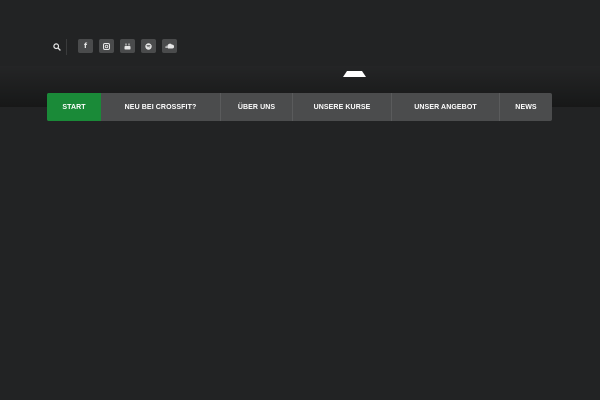 This screenshot has width=600, height=400. What do you see at coordinates (354, 74) in the screenshot?
I see `logo-mark` at bounding box center [354, 74].